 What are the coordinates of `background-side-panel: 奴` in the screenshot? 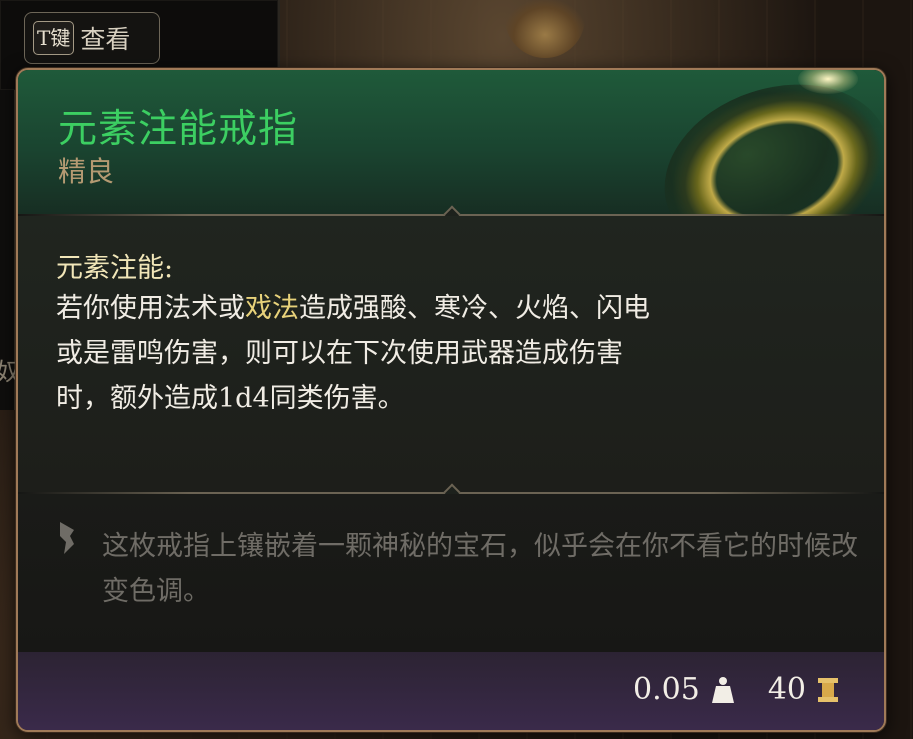 It's located at (10, 250).